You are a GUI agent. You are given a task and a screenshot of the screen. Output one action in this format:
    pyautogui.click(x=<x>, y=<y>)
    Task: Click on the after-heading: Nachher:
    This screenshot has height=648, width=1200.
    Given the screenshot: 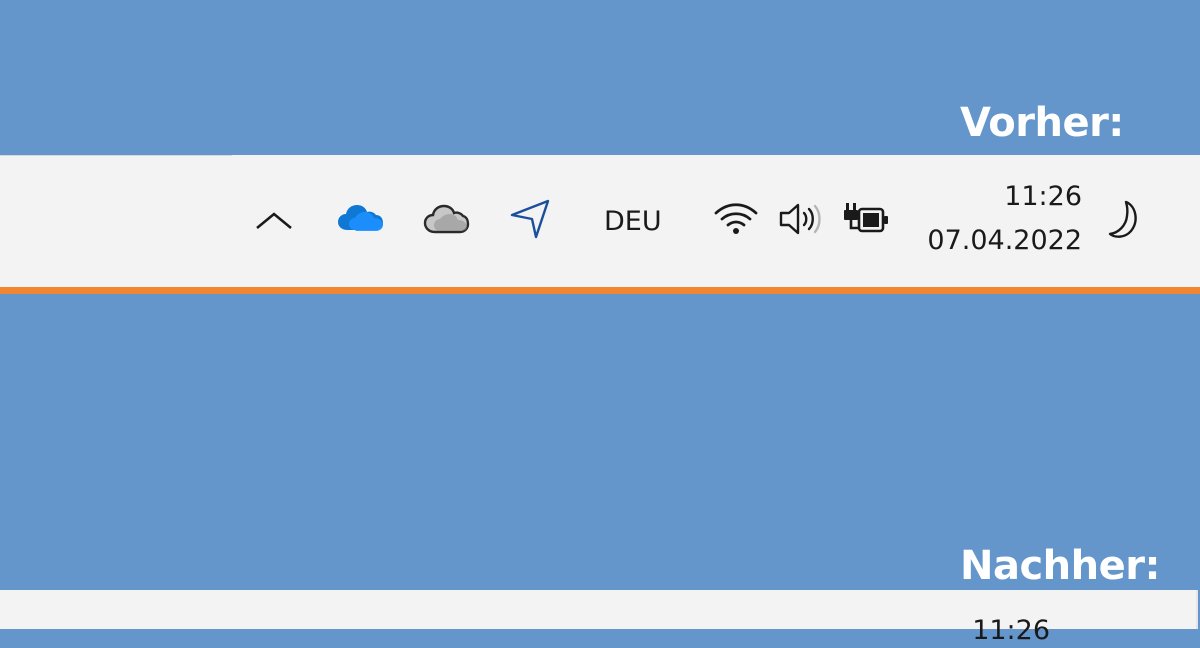 What is the action you would take?
    pyautogui.click(x=1060, y=566)
    